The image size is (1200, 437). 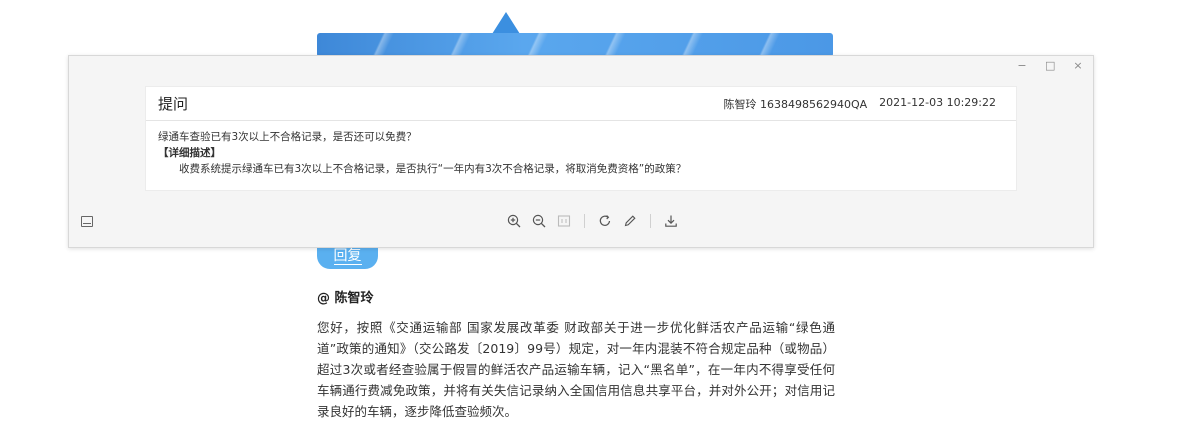 I want to click on question-datetime: 2021-12-03 10:29:22, so click(x=937, y=102).